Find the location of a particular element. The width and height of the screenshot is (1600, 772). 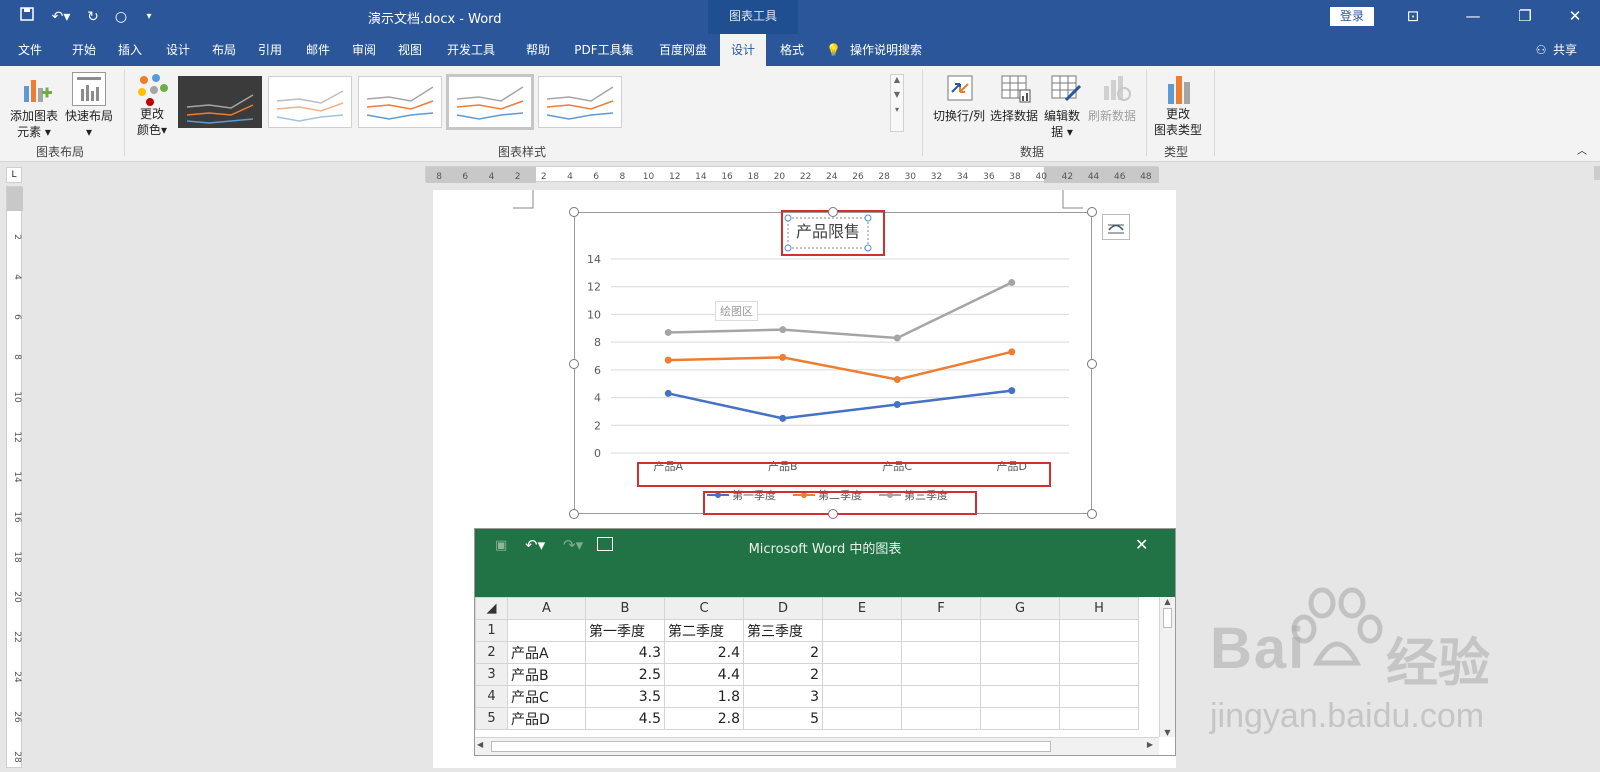

tell-me-search: 操作说明搜索 is located at coordinates (897, 50).